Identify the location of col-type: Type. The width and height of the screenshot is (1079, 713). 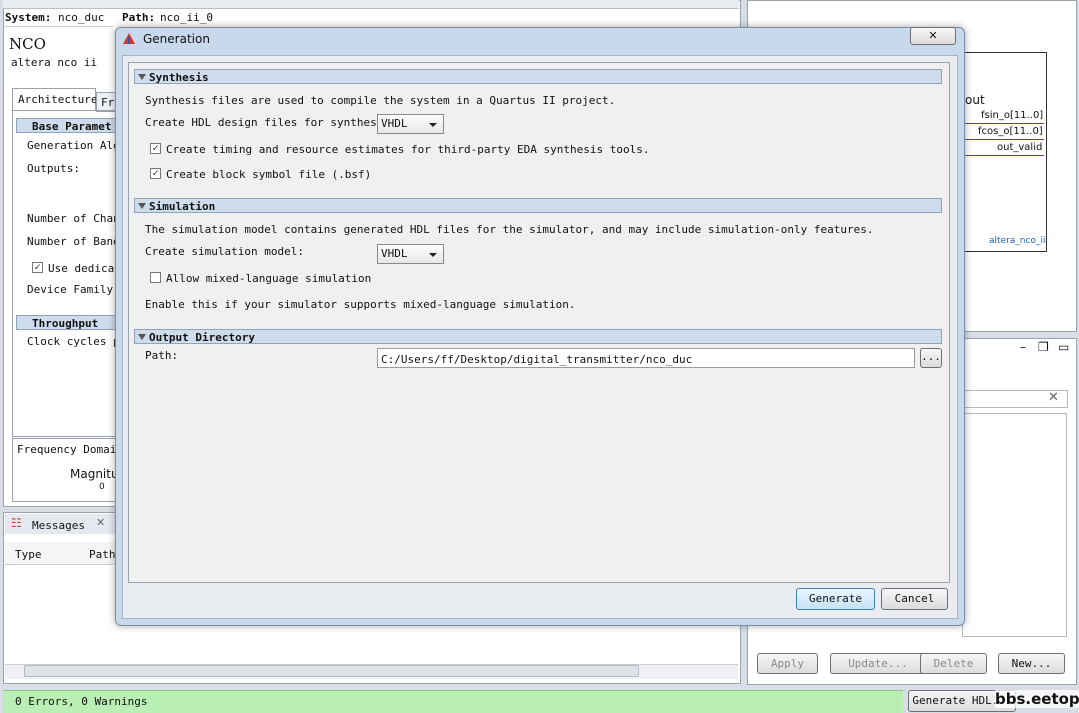
(28, 554).